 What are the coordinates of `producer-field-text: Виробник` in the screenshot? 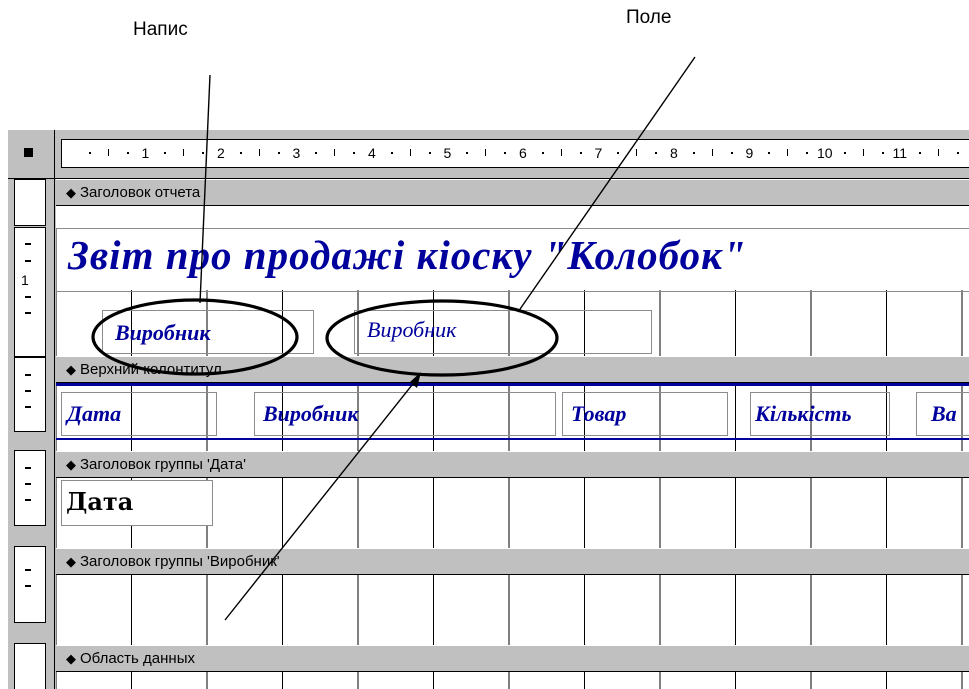 It's located at (412, 329).